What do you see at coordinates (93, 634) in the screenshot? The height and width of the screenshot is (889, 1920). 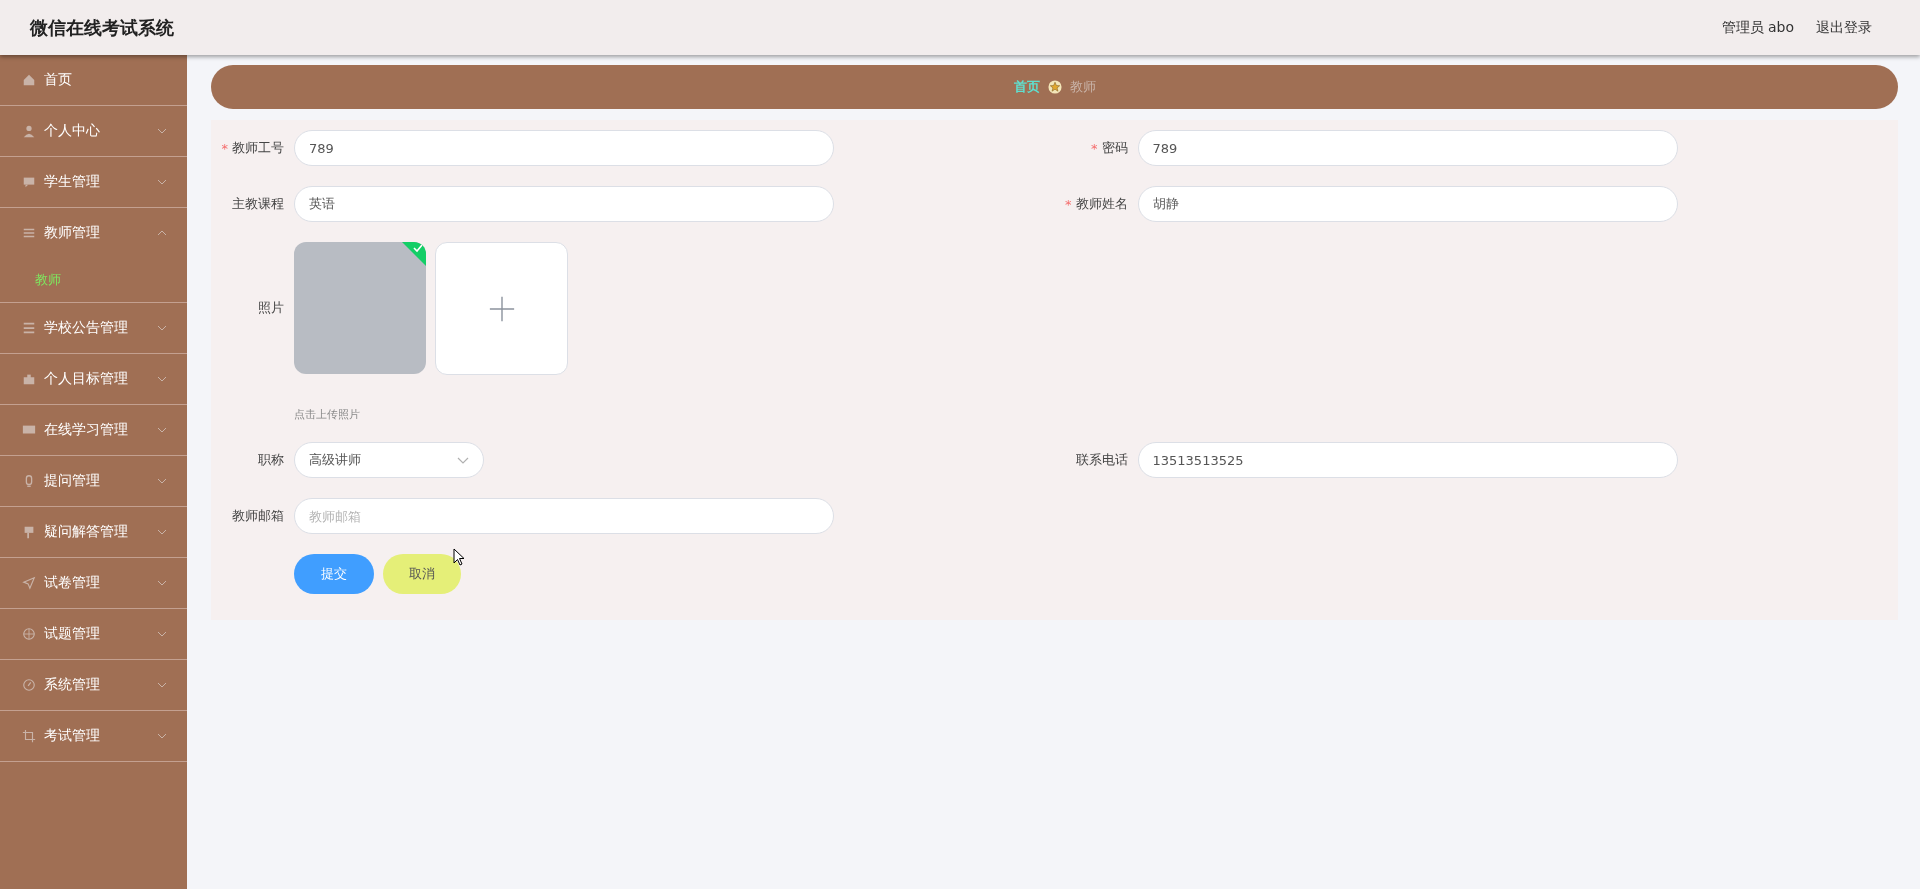 I see `sidebar-item: 试题管理` at bounding box center [93, 634].